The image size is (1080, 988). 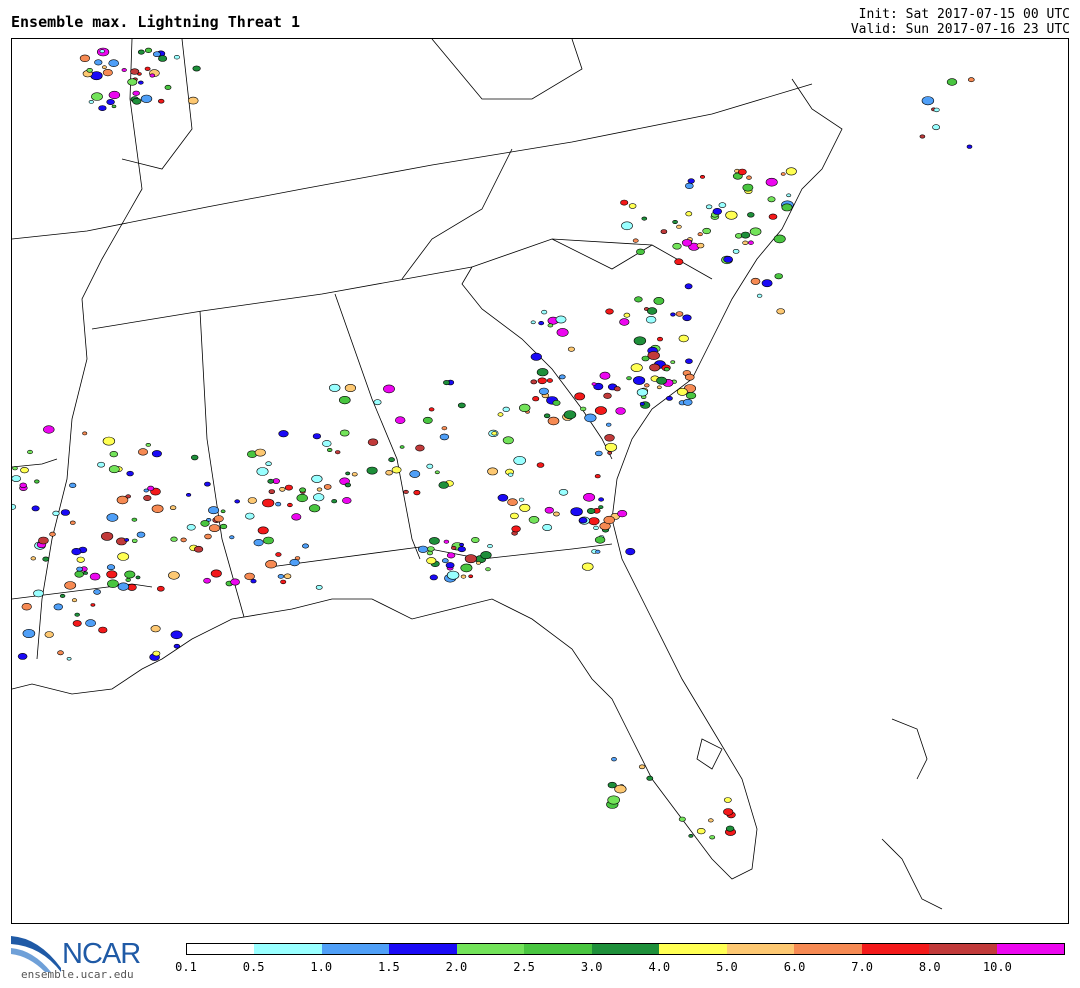 What do you see at coordinates (155, 22) in the screenshot?
I see `map-title: Ensemble max. Lightning Threat 1` at bounding box center [155, 22].